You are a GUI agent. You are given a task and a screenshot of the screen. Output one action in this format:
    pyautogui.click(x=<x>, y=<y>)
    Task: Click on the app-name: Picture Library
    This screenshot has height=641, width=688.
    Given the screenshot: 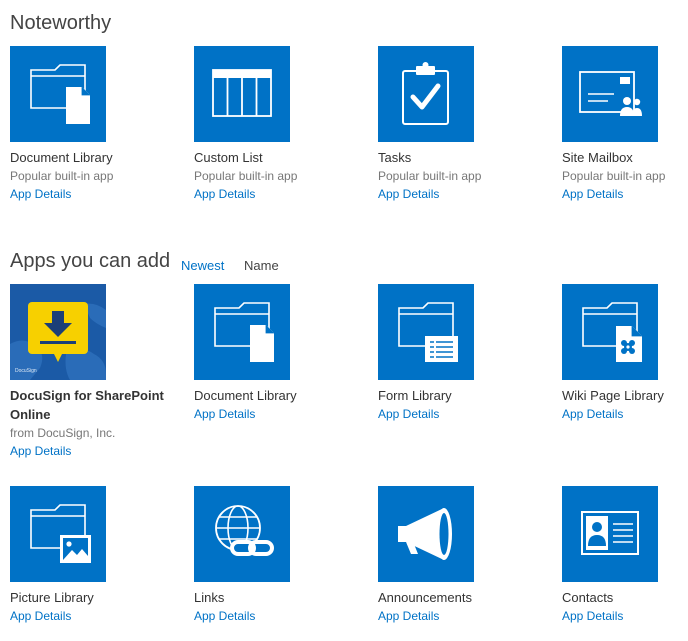 What is the action you would take?
    pyautogui.click(x=92, y=597)
    